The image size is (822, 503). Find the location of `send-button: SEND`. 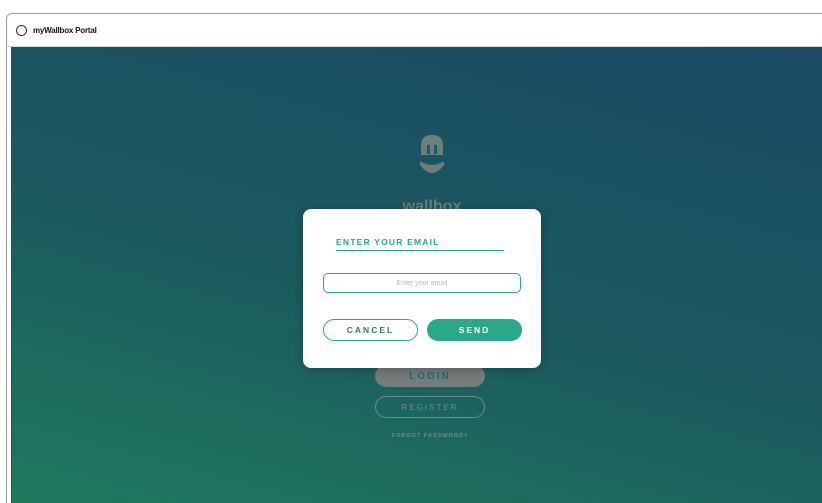

send-button: SEND is located at coordinates (474, 330).